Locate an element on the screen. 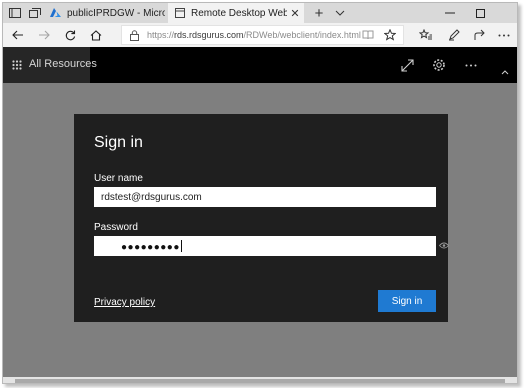 The image size is (524, 388). username-field is located at coordinates (265, 197).